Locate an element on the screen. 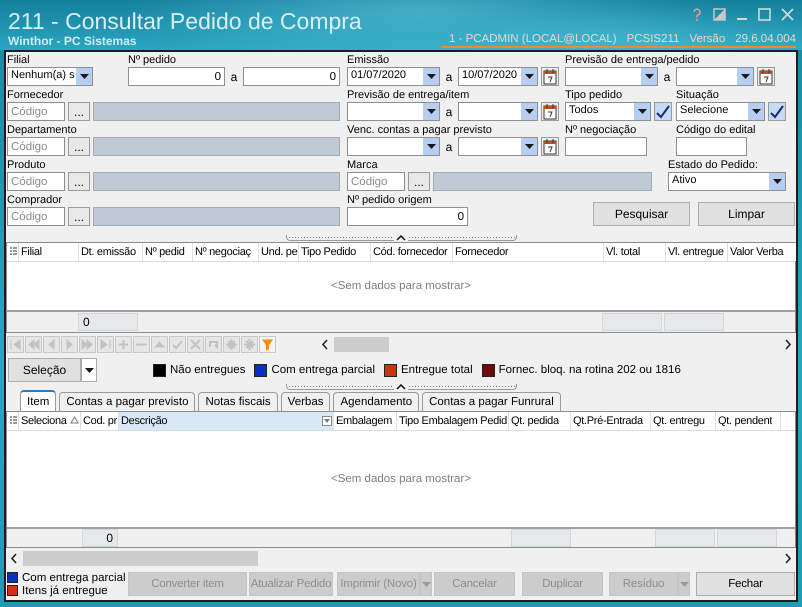  first-icon is located at coordinates (15, 344).